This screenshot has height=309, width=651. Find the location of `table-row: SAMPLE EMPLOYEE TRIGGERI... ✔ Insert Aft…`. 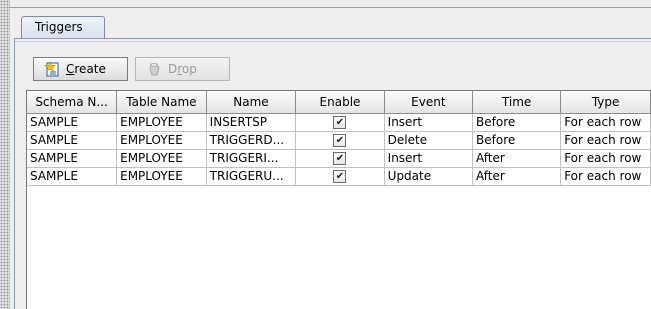

table-row: SAMPLE EMPLOYEE TRIGGERI... ✔ Insert Aft… is located at coordinates (339, 158).